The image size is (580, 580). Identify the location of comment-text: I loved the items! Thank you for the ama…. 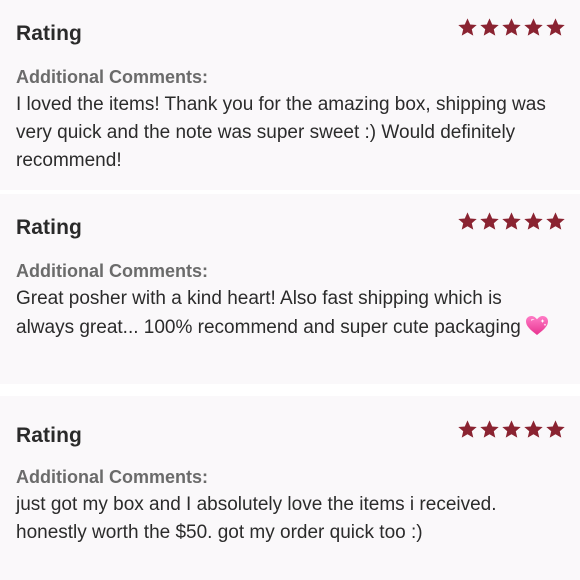
(281, 132).